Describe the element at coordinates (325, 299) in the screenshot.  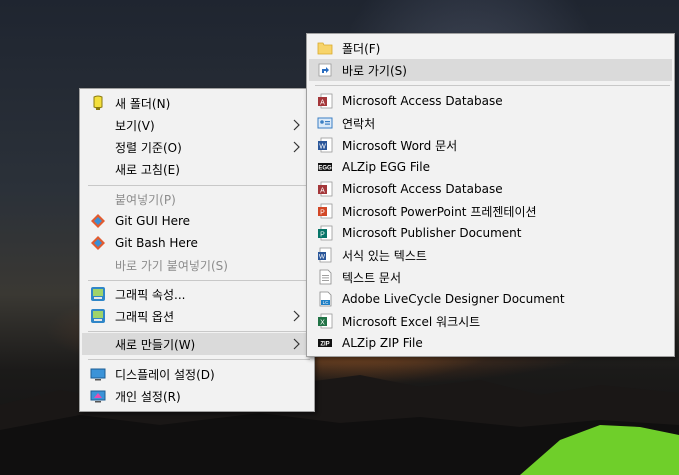
I see `livecycle-icon: LC` at that location.